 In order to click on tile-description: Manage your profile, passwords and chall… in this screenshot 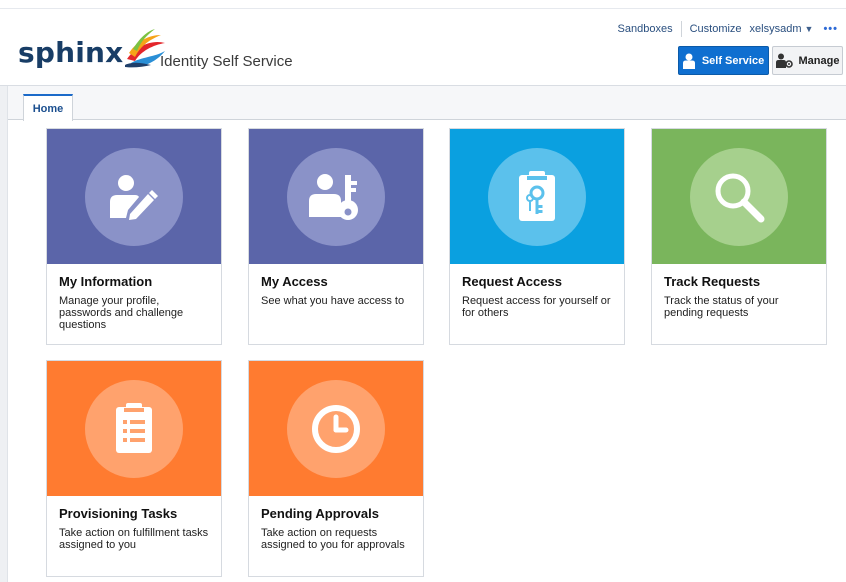, I will do `click(121, 313)`.